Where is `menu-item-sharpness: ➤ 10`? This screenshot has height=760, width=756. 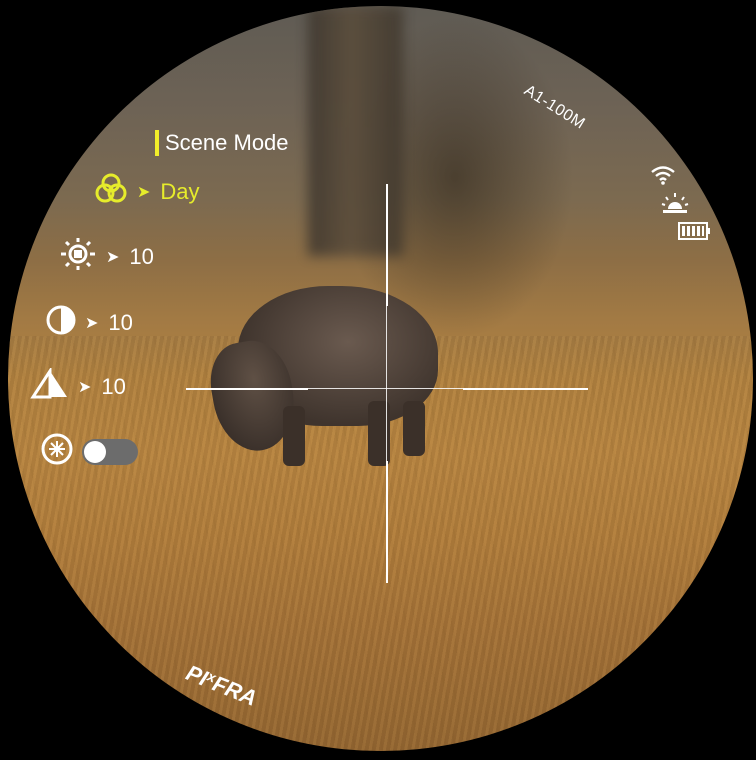
menu-item-sharpness: ➤ 10 is located at coordinates (78, 385).